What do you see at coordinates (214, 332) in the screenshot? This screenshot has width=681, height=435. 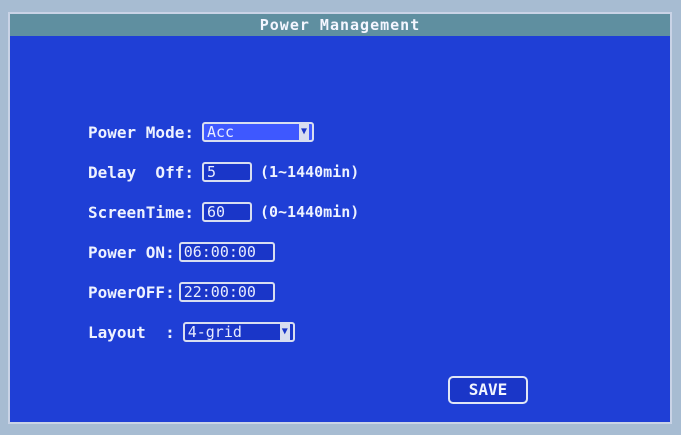 I see `layout-value: 4-grid` at bounding box center [214, 332].